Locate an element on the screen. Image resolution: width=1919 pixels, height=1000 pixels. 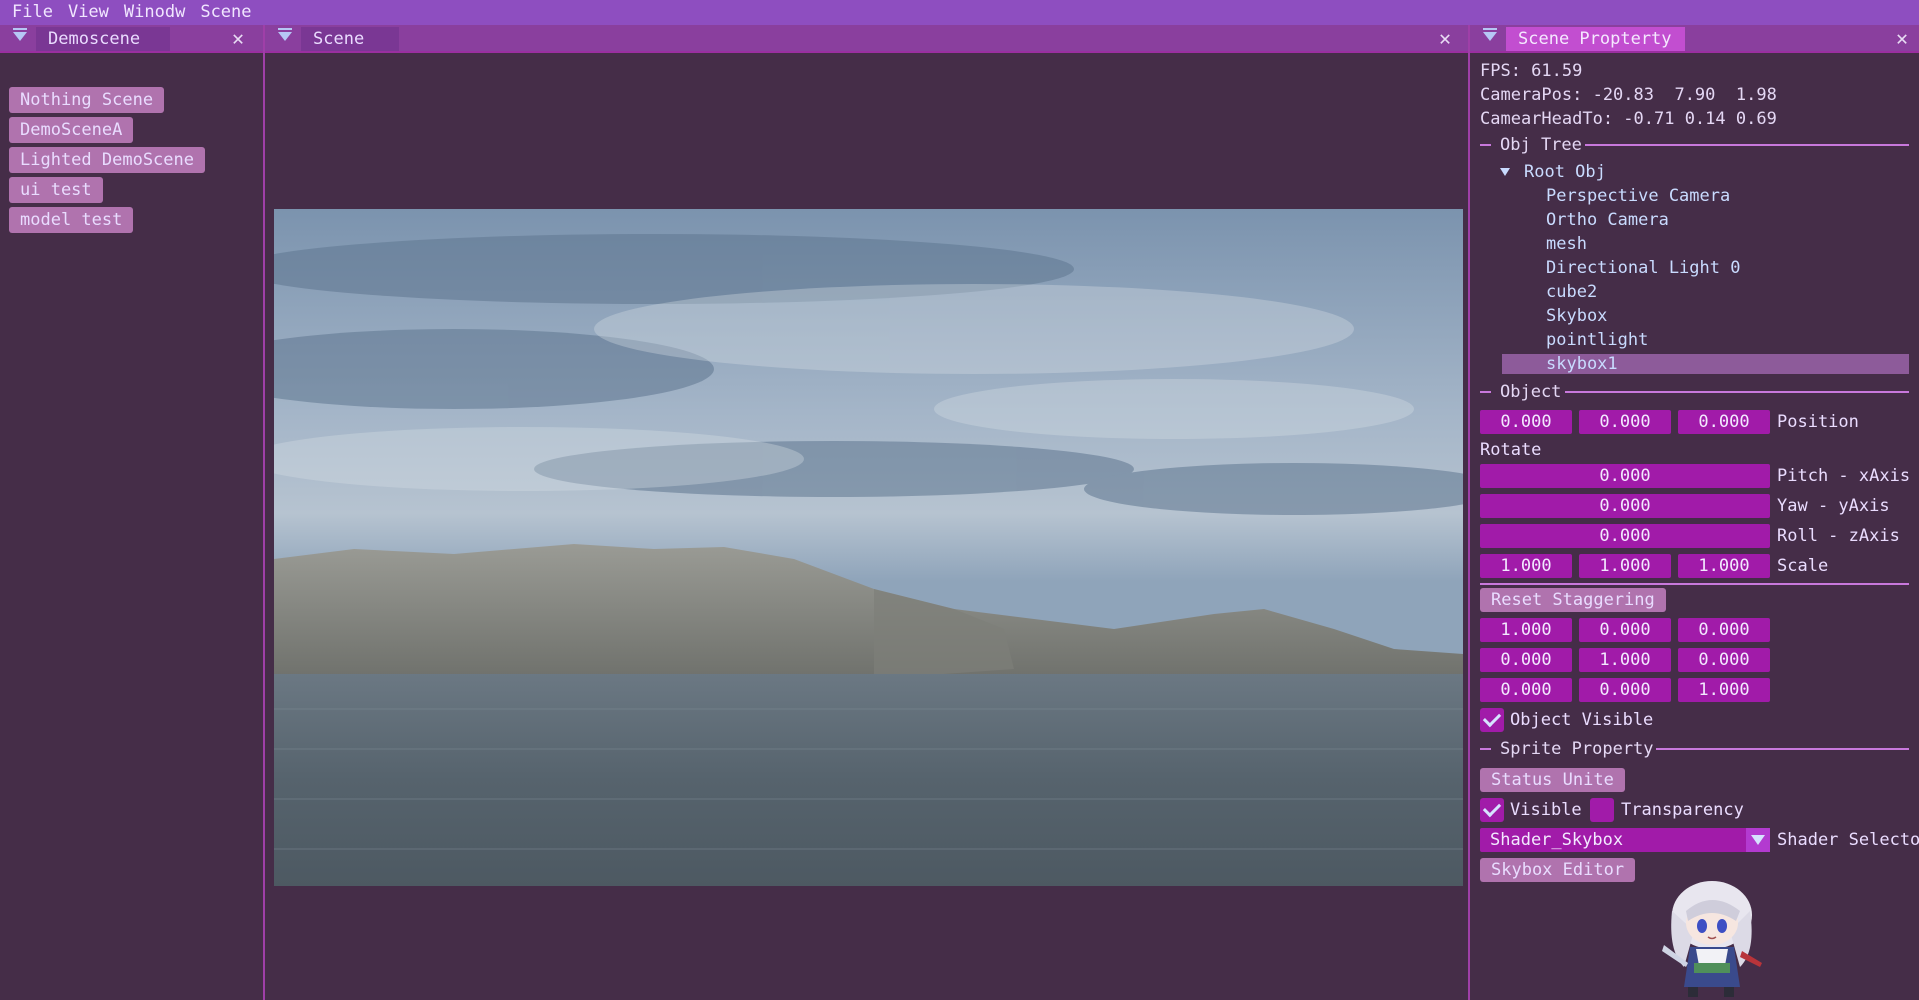
transparency-label: Transparency is located at coordinates (1682, 810).